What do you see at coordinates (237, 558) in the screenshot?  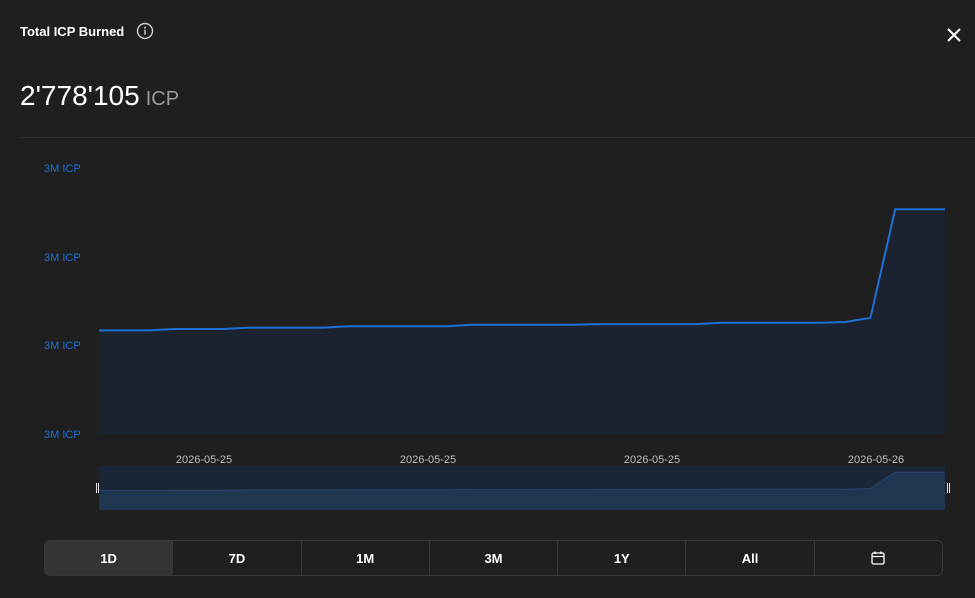 I see `range-button-7d: 7D` at bounding box center [237, 558].